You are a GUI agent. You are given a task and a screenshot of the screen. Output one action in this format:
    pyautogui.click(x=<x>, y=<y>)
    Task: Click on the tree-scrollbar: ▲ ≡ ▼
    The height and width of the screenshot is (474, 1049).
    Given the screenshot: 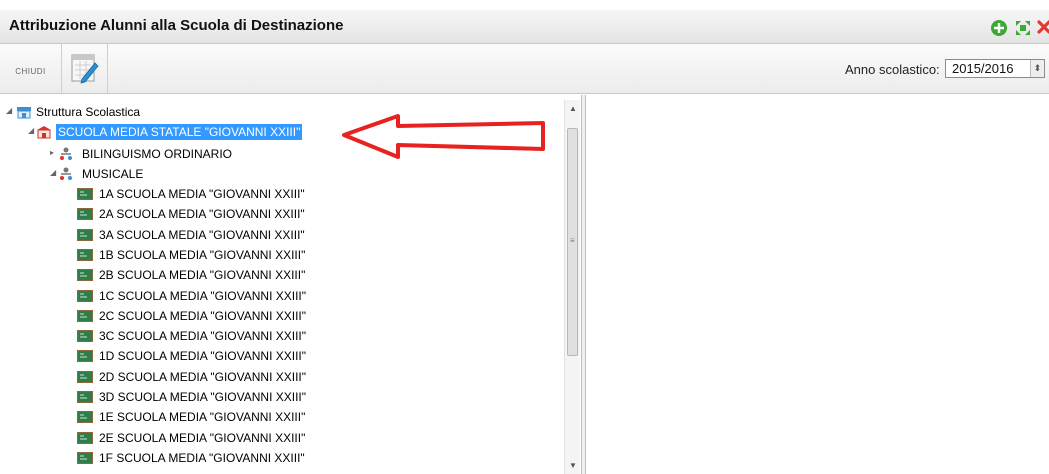 What is the action you would take?
    pyautogui.click(x=572, y=287)
    